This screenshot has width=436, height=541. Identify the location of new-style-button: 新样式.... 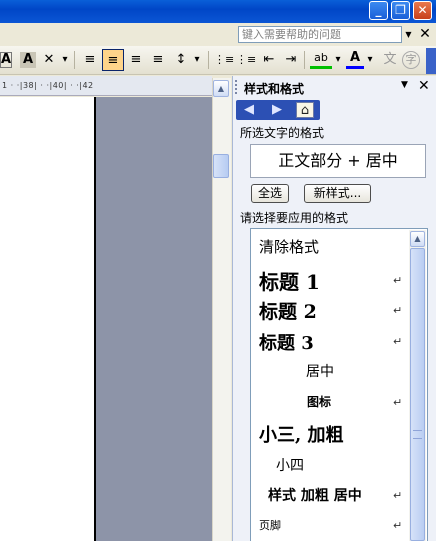
(337, 193).